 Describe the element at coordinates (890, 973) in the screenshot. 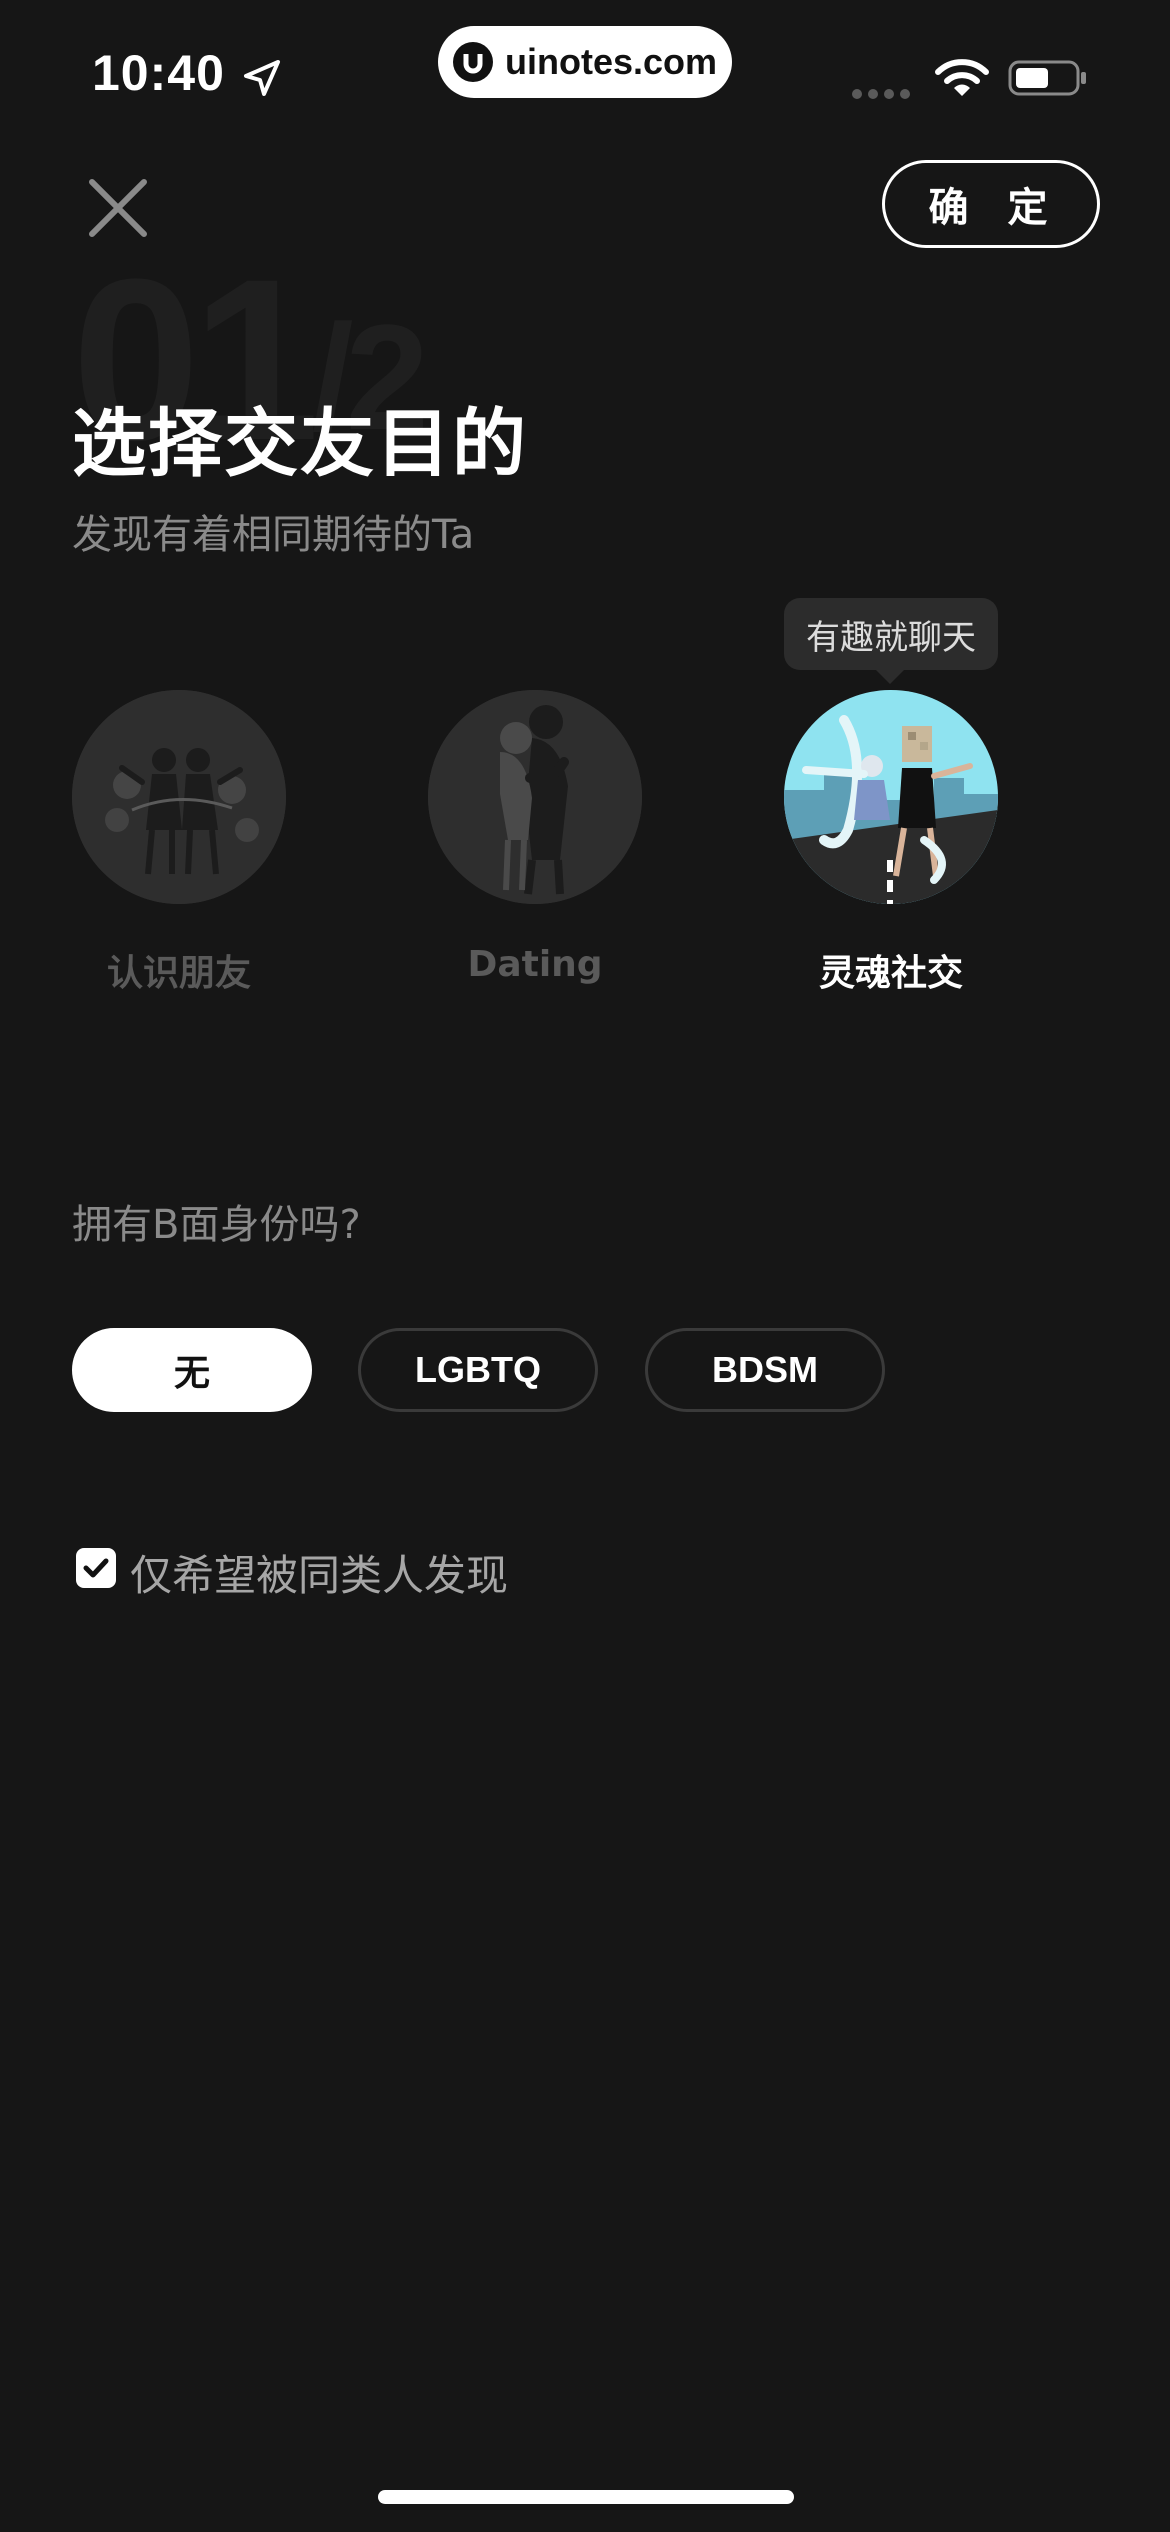

I see `purpose-label-soul: 灵魂社交` at that location.